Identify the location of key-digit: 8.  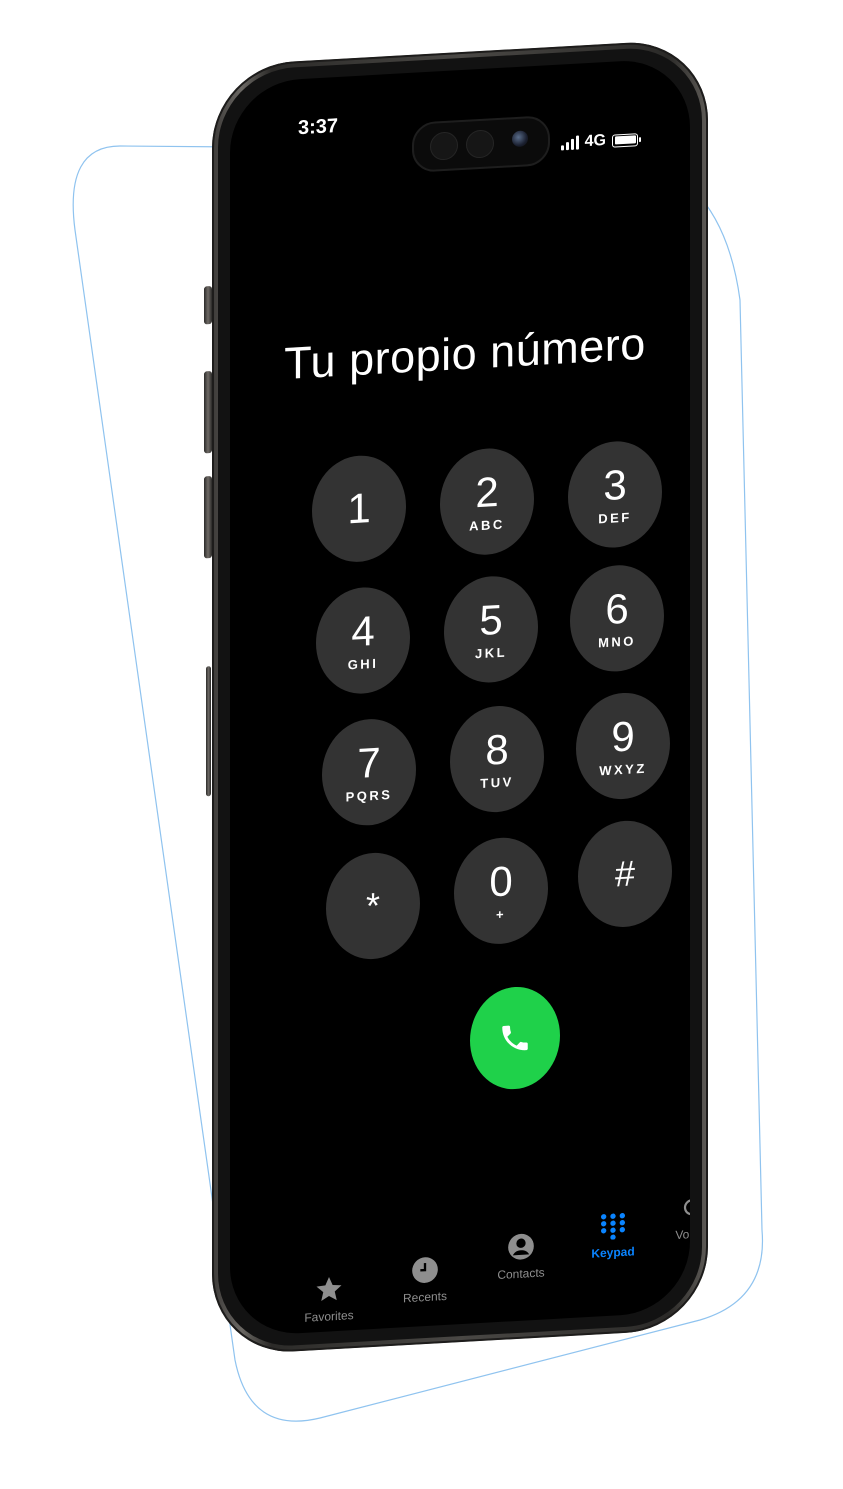
(497, 749).